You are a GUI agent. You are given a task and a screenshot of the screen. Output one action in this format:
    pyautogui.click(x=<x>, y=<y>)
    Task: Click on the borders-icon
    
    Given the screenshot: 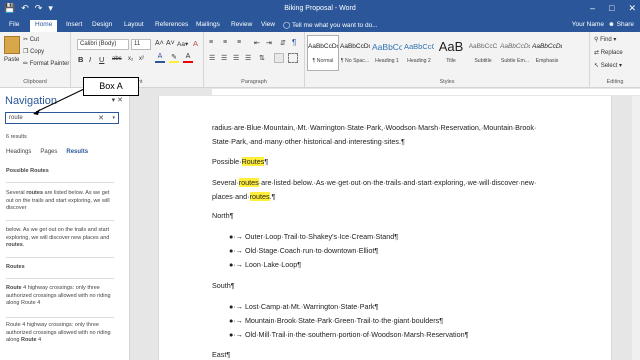 What is the action you would take?
    pyautogui.click(x=293, y=58)
    